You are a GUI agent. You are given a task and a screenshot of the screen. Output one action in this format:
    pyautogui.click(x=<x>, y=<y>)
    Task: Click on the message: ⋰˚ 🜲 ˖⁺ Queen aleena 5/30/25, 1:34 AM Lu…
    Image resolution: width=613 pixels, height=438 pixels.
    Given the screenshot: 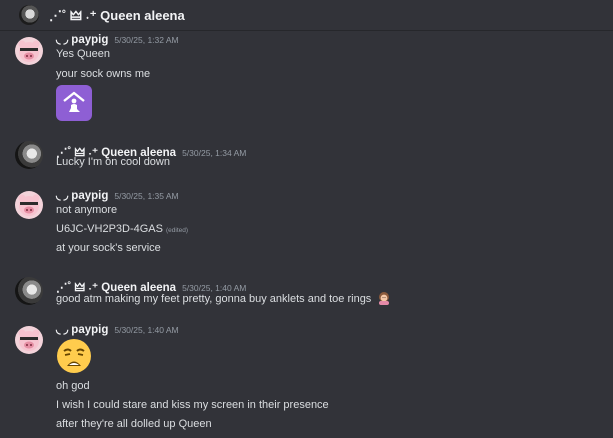 What is the action you would take?
    pyautogui.click(x=306, y=158)
    